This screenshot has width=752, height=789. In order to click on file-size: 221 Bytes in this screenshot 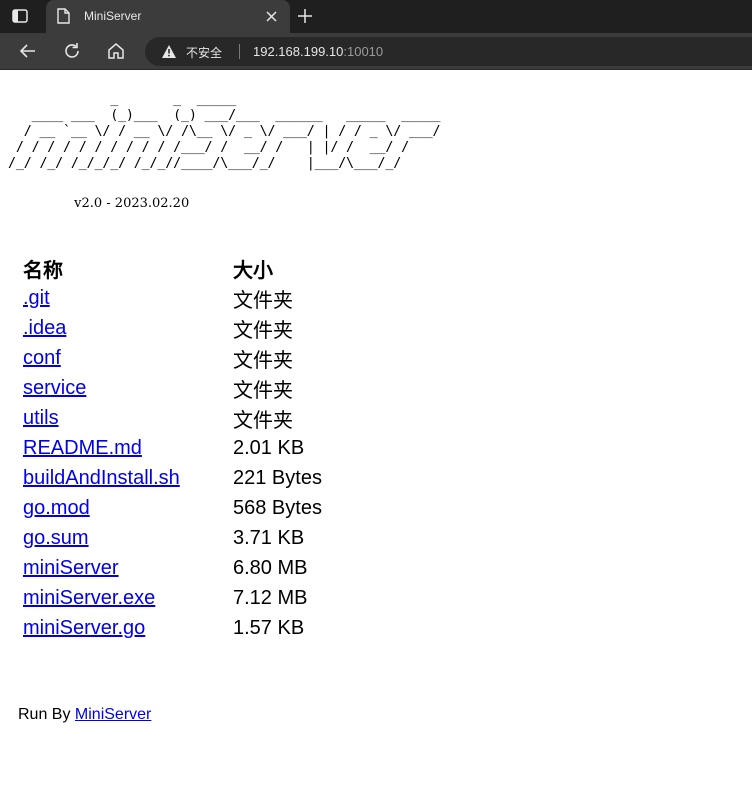, I will do `click(277, 477)`.